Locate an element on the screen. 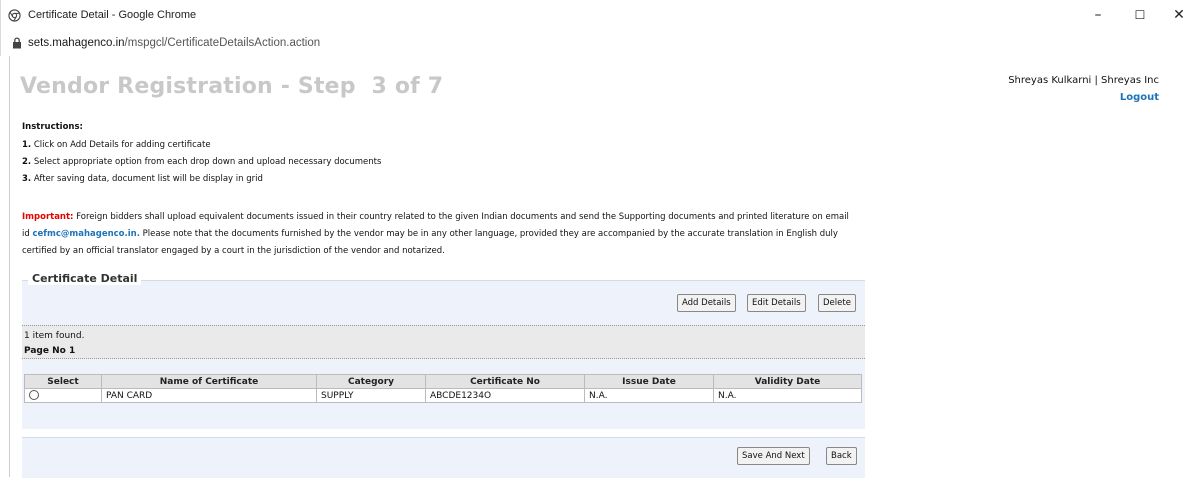 This screenshot has height=478, width=1187. maximize-button: ☐ is located at coordinates (1140, 15).